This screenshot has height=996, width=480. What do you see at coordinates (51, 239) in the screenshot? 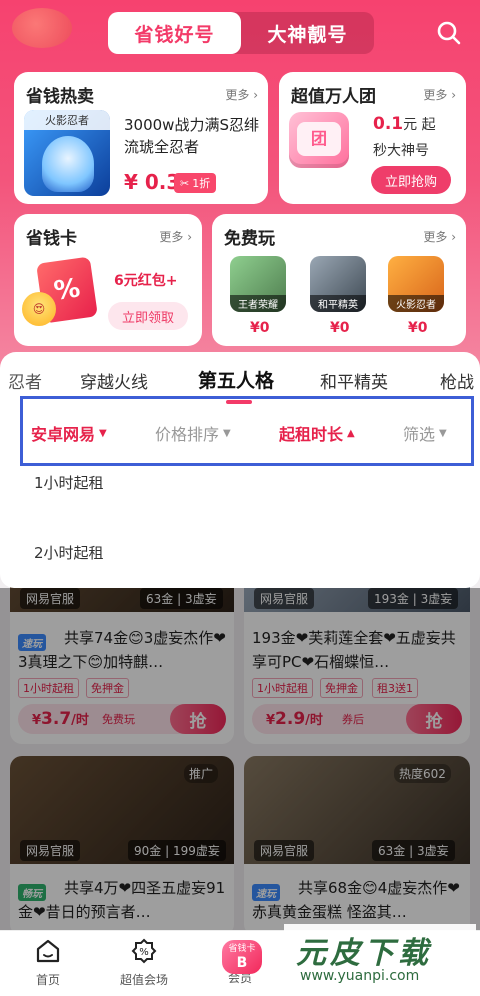
I see `save-card-title: 省钱卡` at bounding box center [51, 239].